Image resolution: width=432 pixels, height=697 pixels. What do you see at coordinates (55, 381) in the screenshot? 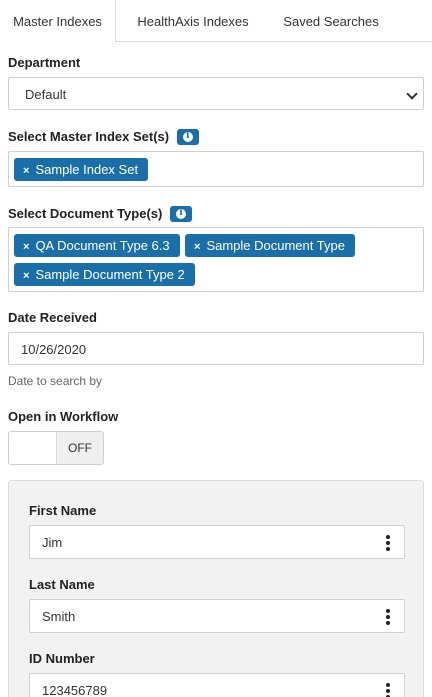
I see `date-received-help: Date to search by` at bounding box center [55, 381].